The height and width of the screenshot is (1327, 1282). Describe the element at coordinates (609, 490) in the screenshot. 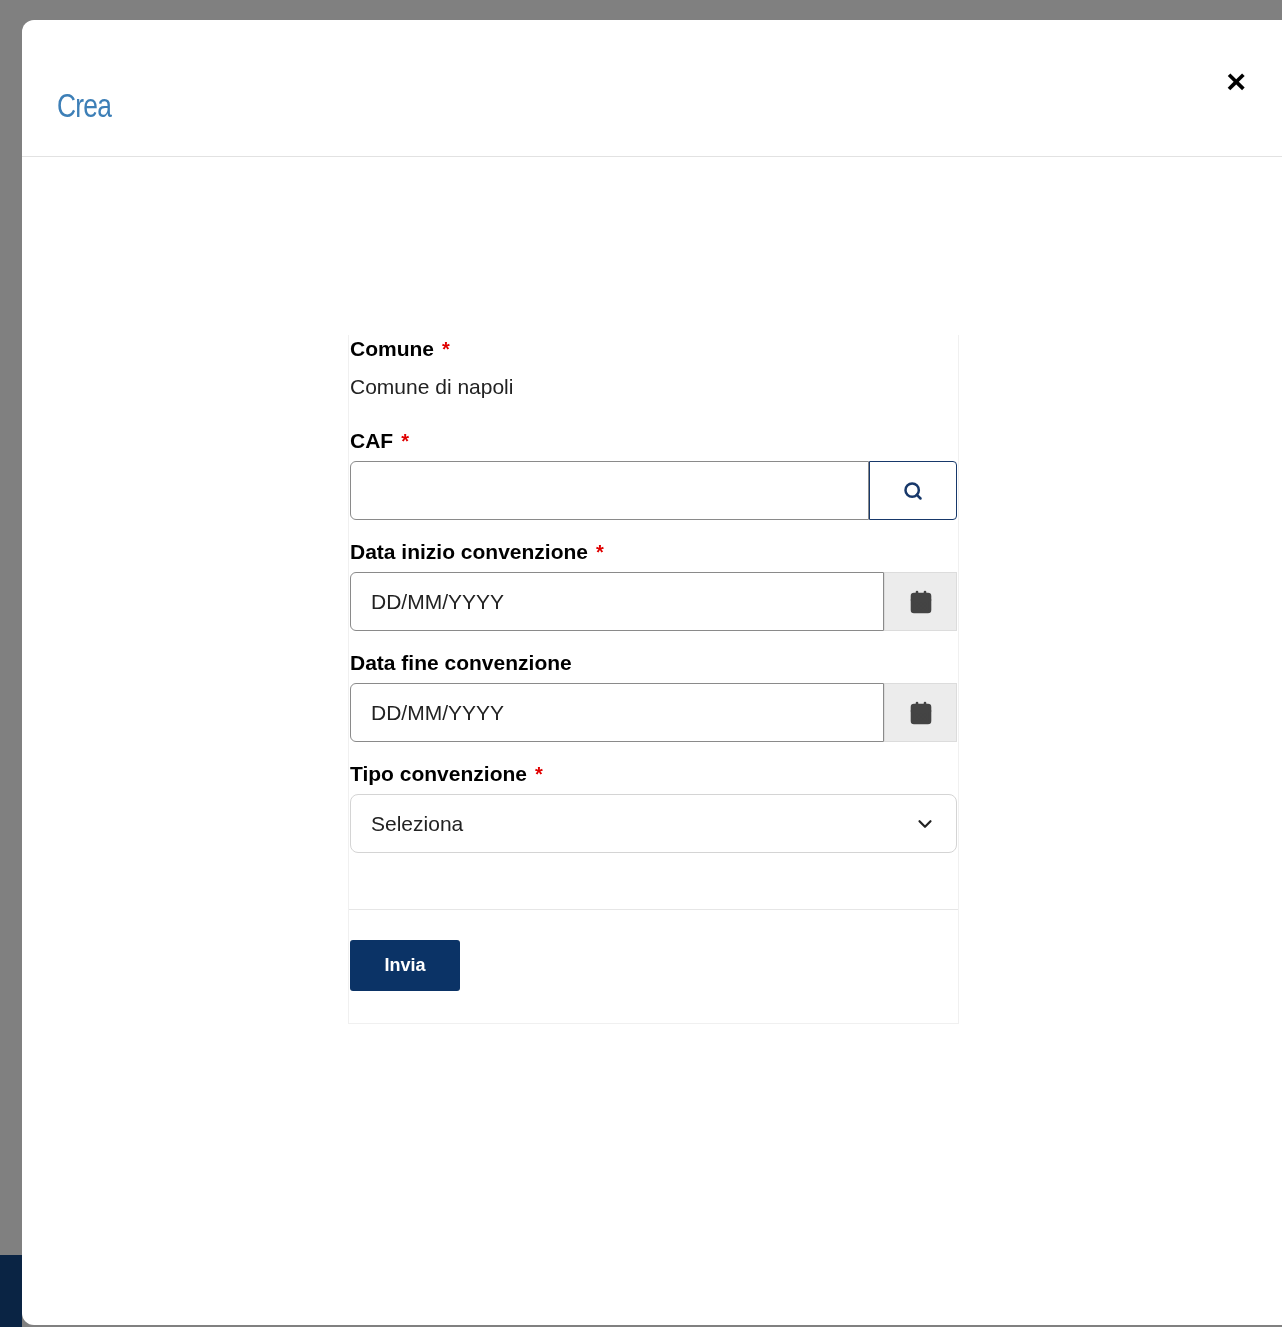

I see `input-field` at that location.